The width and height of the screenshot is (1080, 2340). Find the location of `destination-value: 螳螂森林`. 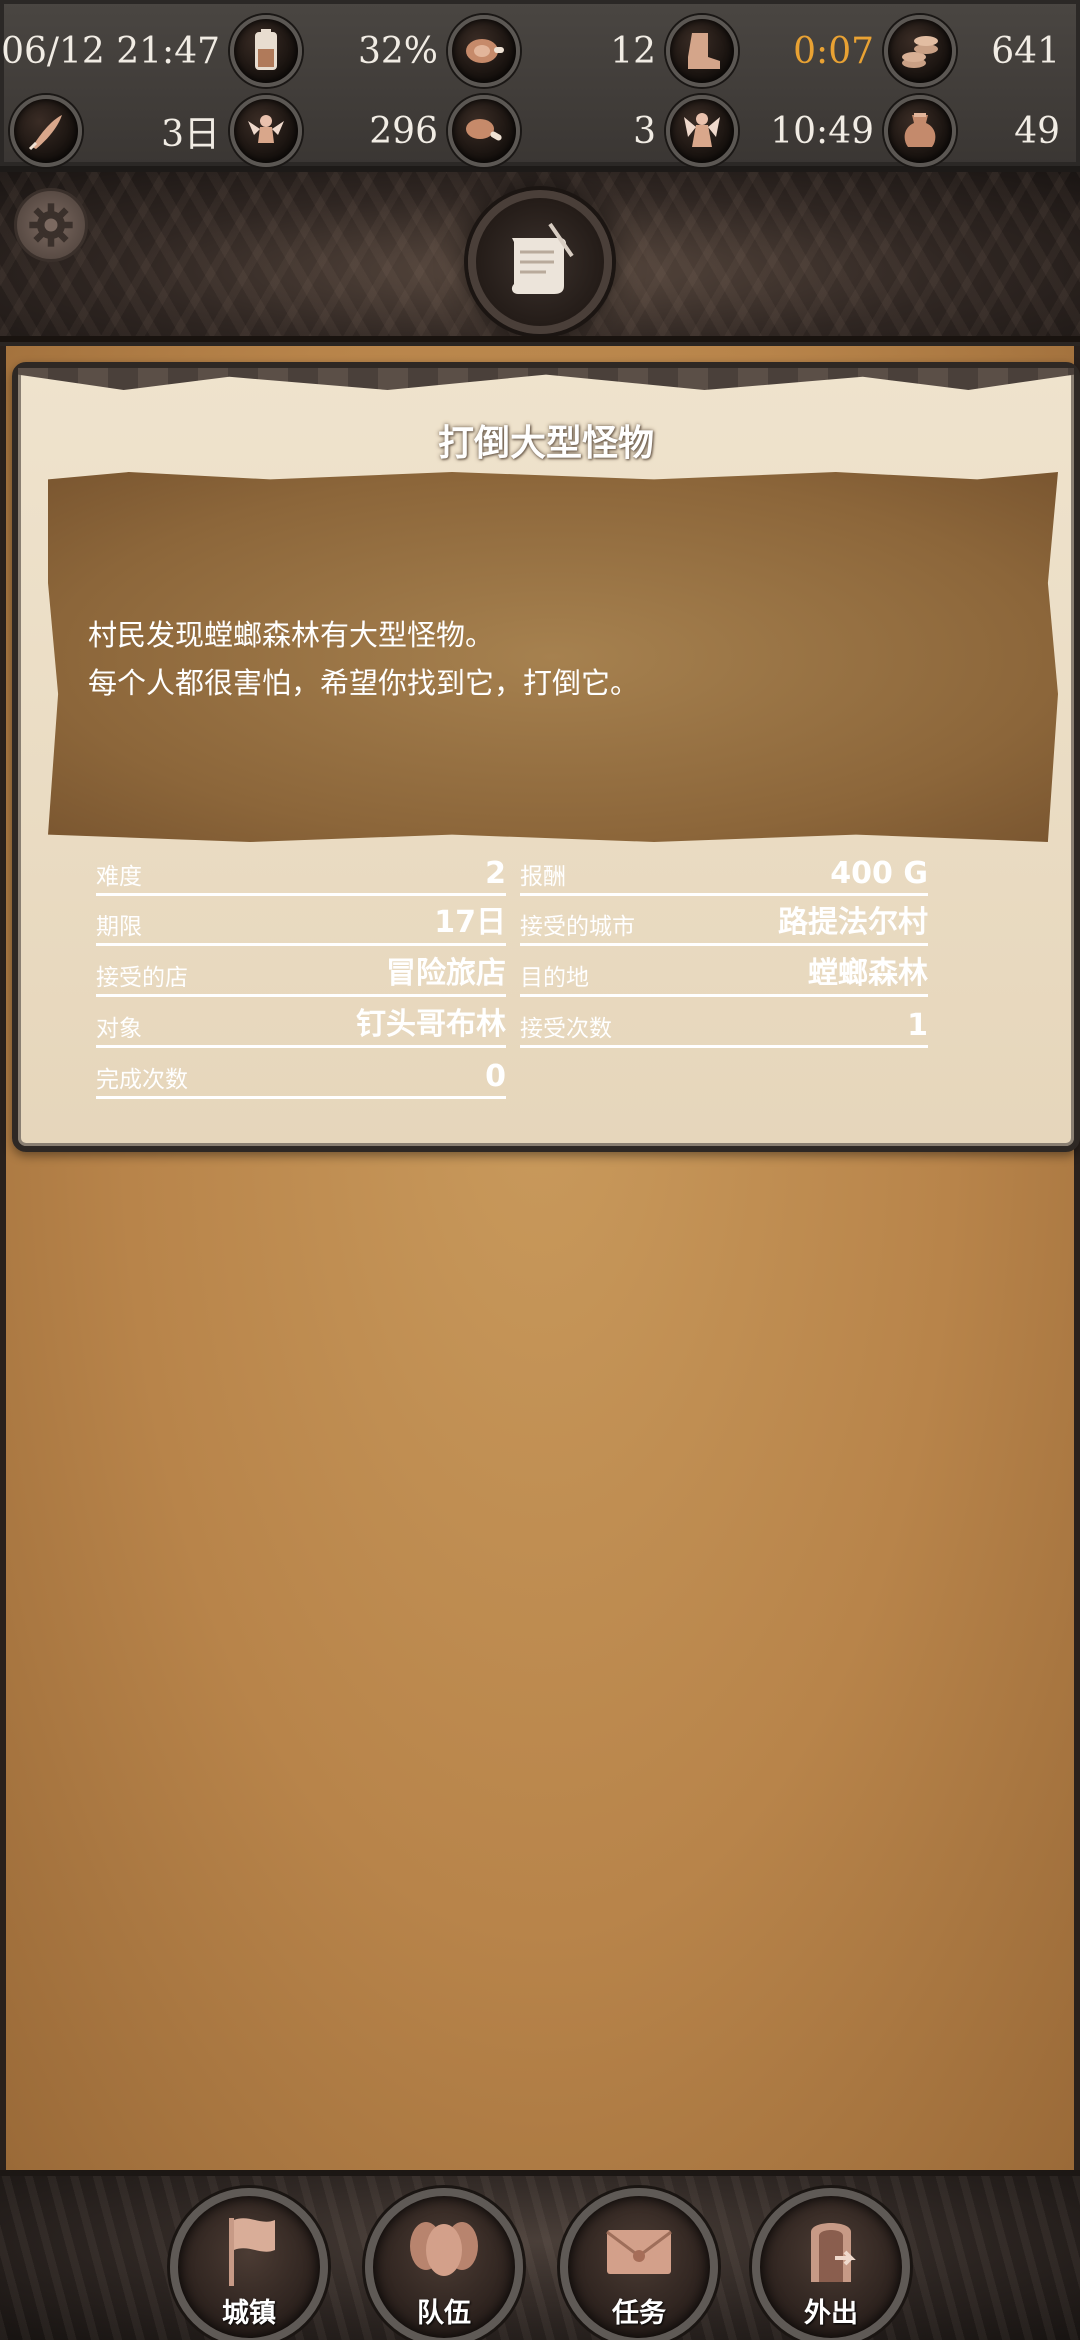

destination-value: 螳螂森林 is located at coordinates (868, 973).